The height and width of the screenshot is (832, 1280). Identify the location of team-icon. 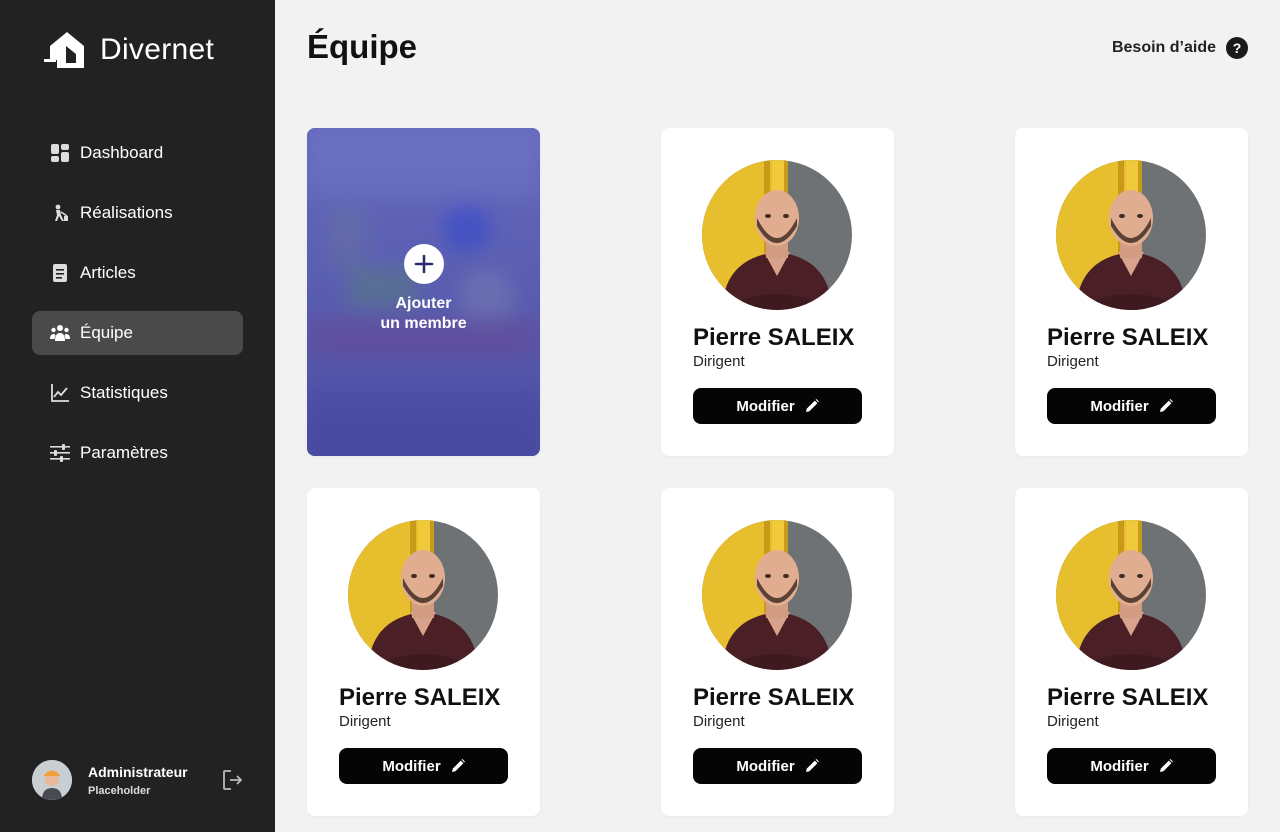
(60, 333).